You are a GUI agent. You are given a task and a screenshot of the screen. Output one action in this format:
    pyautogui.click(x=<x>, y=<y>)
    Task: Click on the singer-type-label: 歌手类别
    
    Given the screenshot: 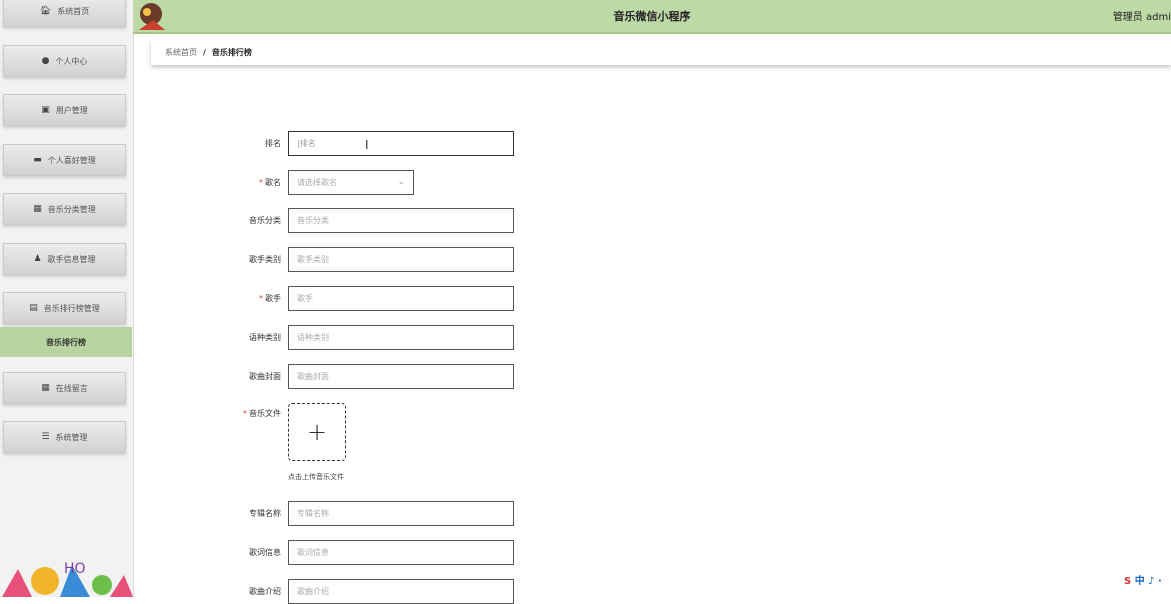 What is the action you would take?
    pyautogui.click(x=265, y=259)
    